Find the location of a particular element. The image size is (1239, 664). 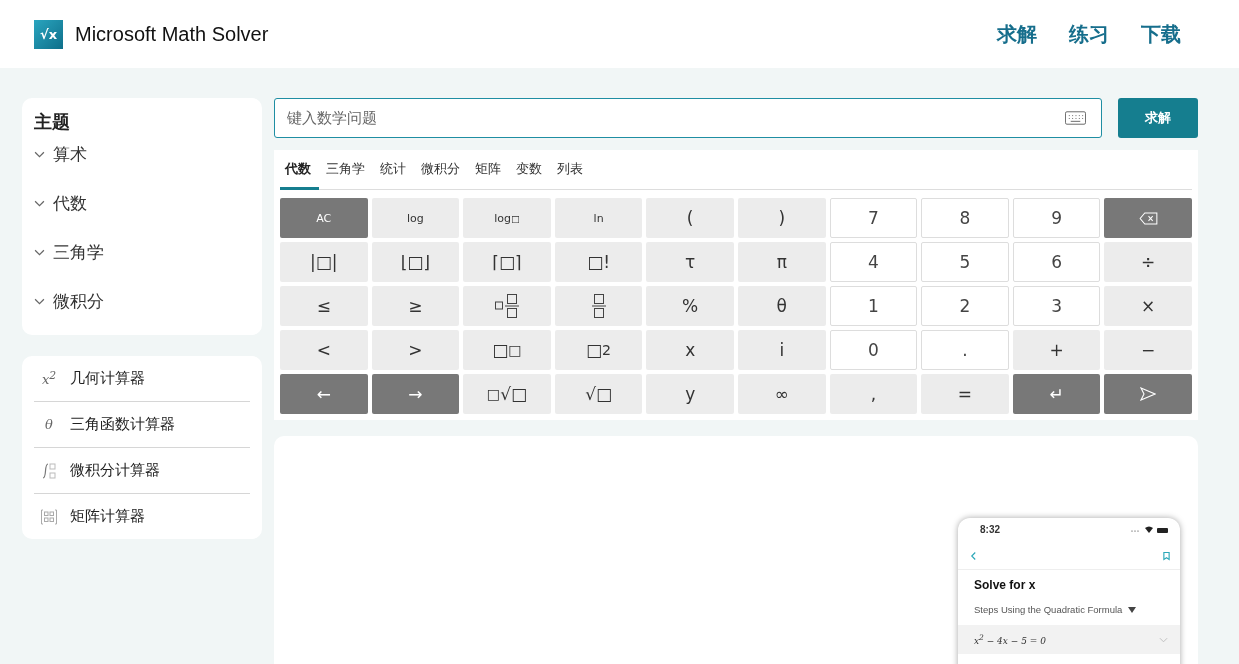

key: − is located at coordinates (1148, 350).